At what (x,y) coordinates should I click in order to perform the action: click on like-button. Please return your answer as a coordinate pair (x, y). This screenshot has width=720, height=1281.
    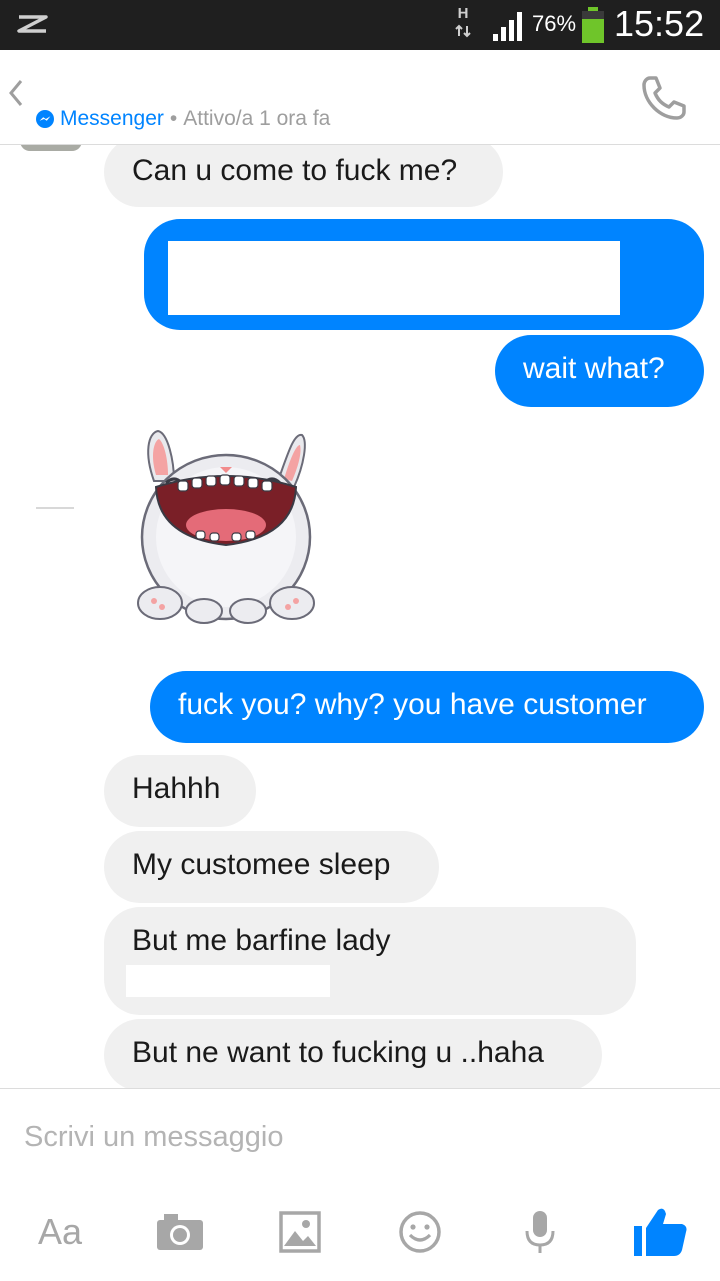
    Looking at the image, I should click on (660, 1232).